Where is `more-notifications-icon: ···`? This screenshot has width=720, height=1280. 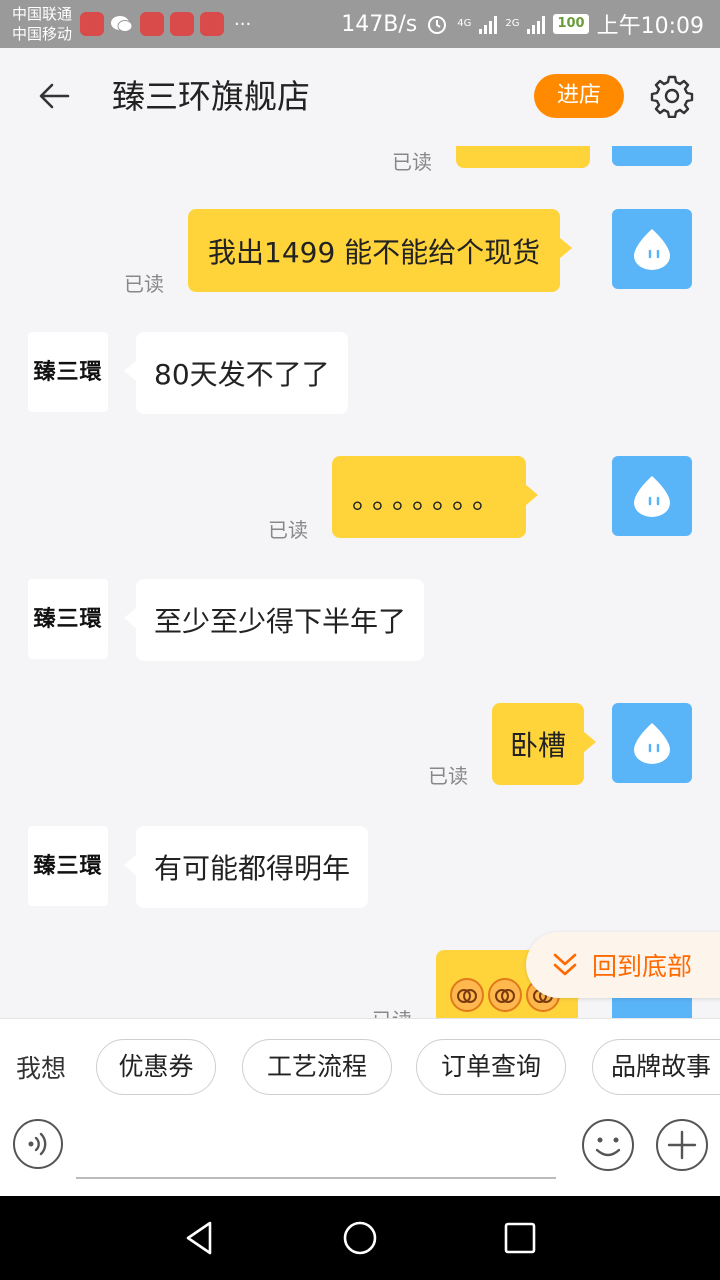 more-notifications-icon: ··· is located at coordinates (243, 24).